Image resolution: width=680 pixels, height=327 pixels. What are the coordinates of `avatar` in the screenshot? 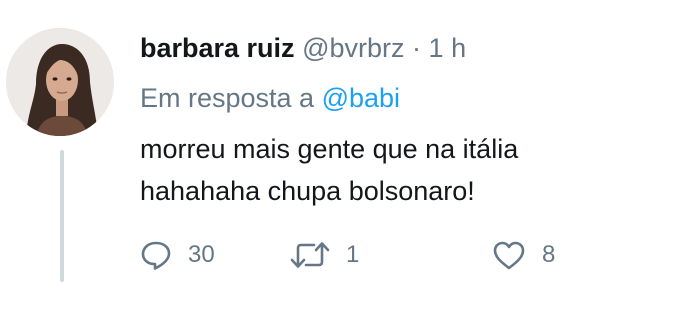 It's located at (60, 82).